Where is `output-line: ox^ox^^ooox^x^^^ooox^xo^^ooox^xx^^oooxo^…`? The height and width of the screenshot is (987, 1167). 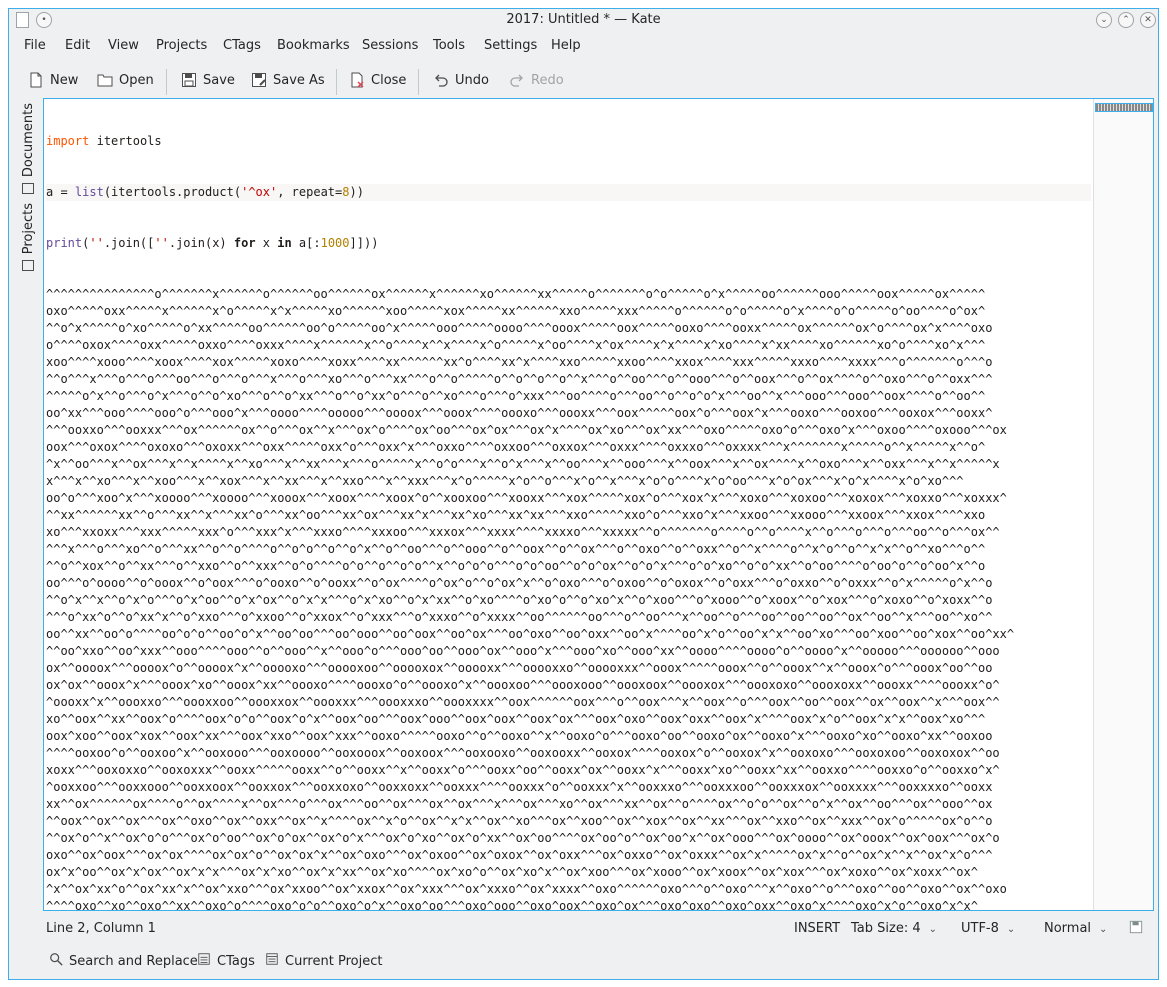 output-line: ox^ox^^ooox^x^^^ooox^xo^^ooox^xx^^oooxo^… is located at coordinates (523, 685).